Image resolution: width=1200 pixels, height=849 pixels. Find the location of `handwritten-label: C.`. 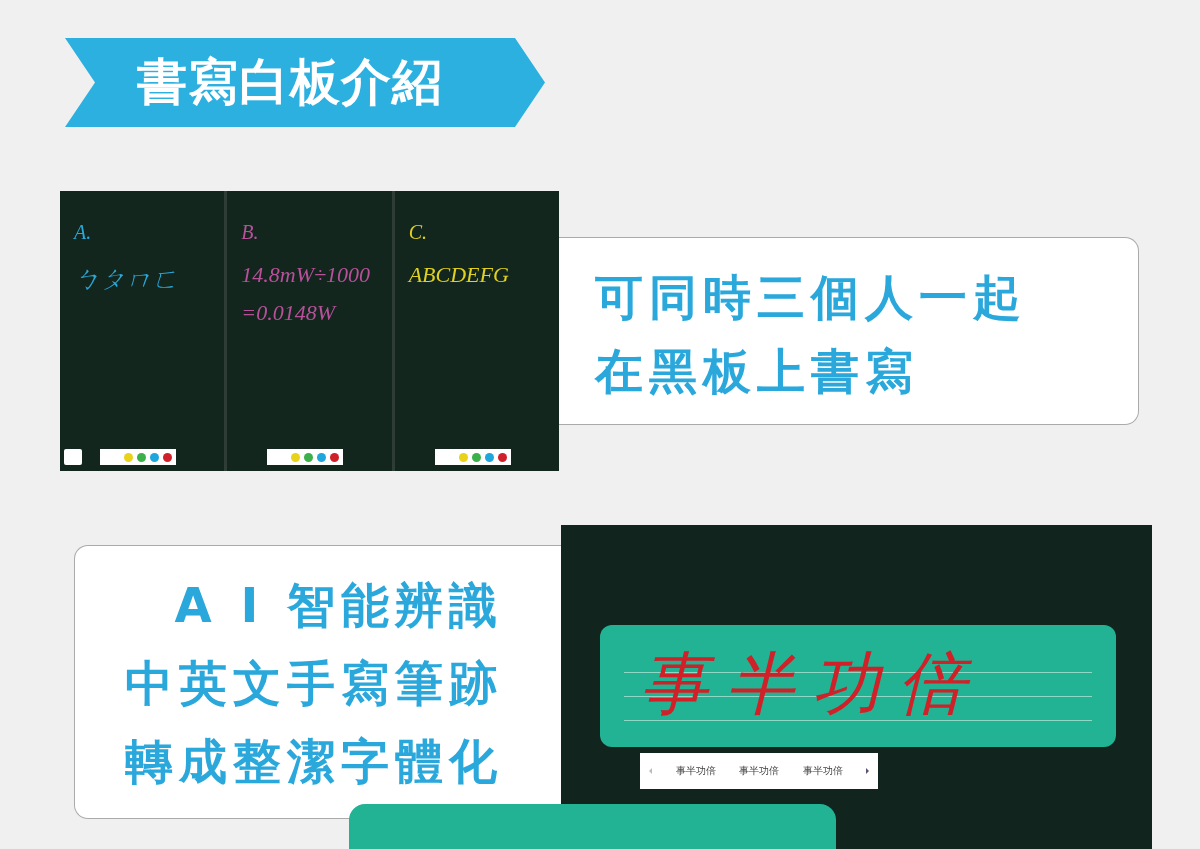

handwritten-label: C. is located at coordinates (418, 232).